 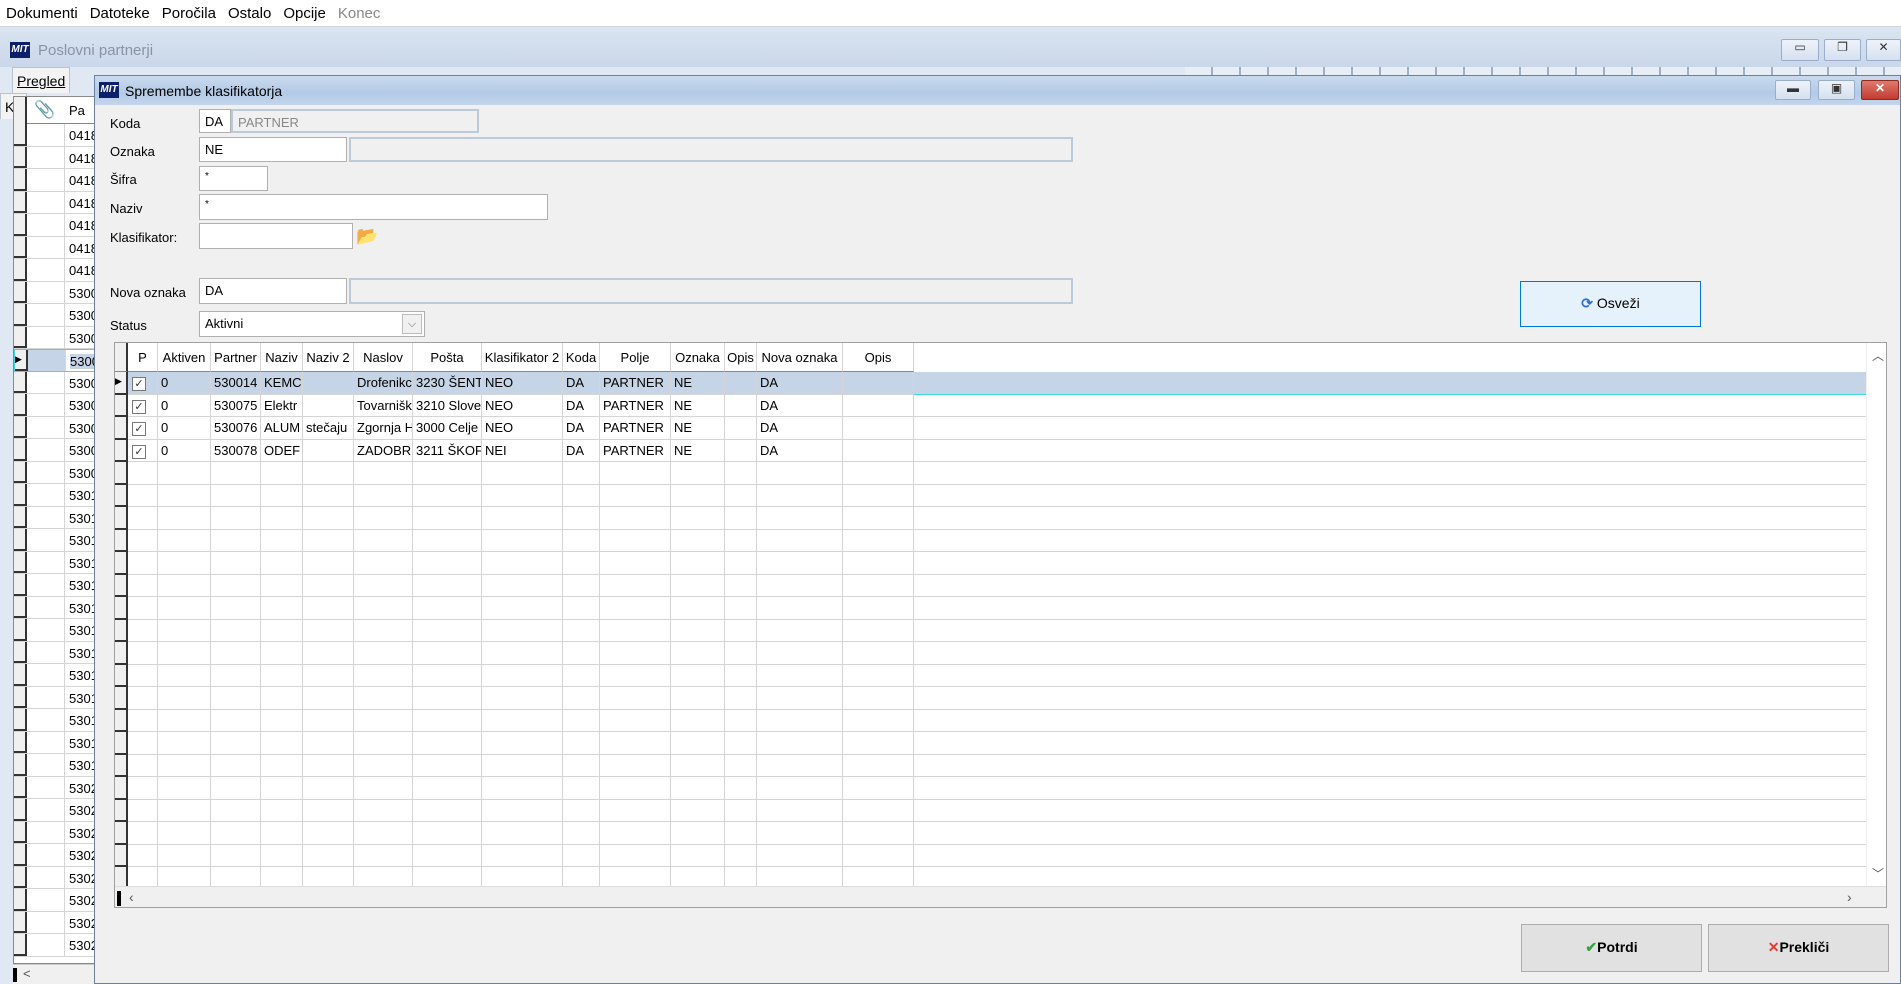 I want to click on menu-ostalo: Ostalo, so click(x=249, y=11).